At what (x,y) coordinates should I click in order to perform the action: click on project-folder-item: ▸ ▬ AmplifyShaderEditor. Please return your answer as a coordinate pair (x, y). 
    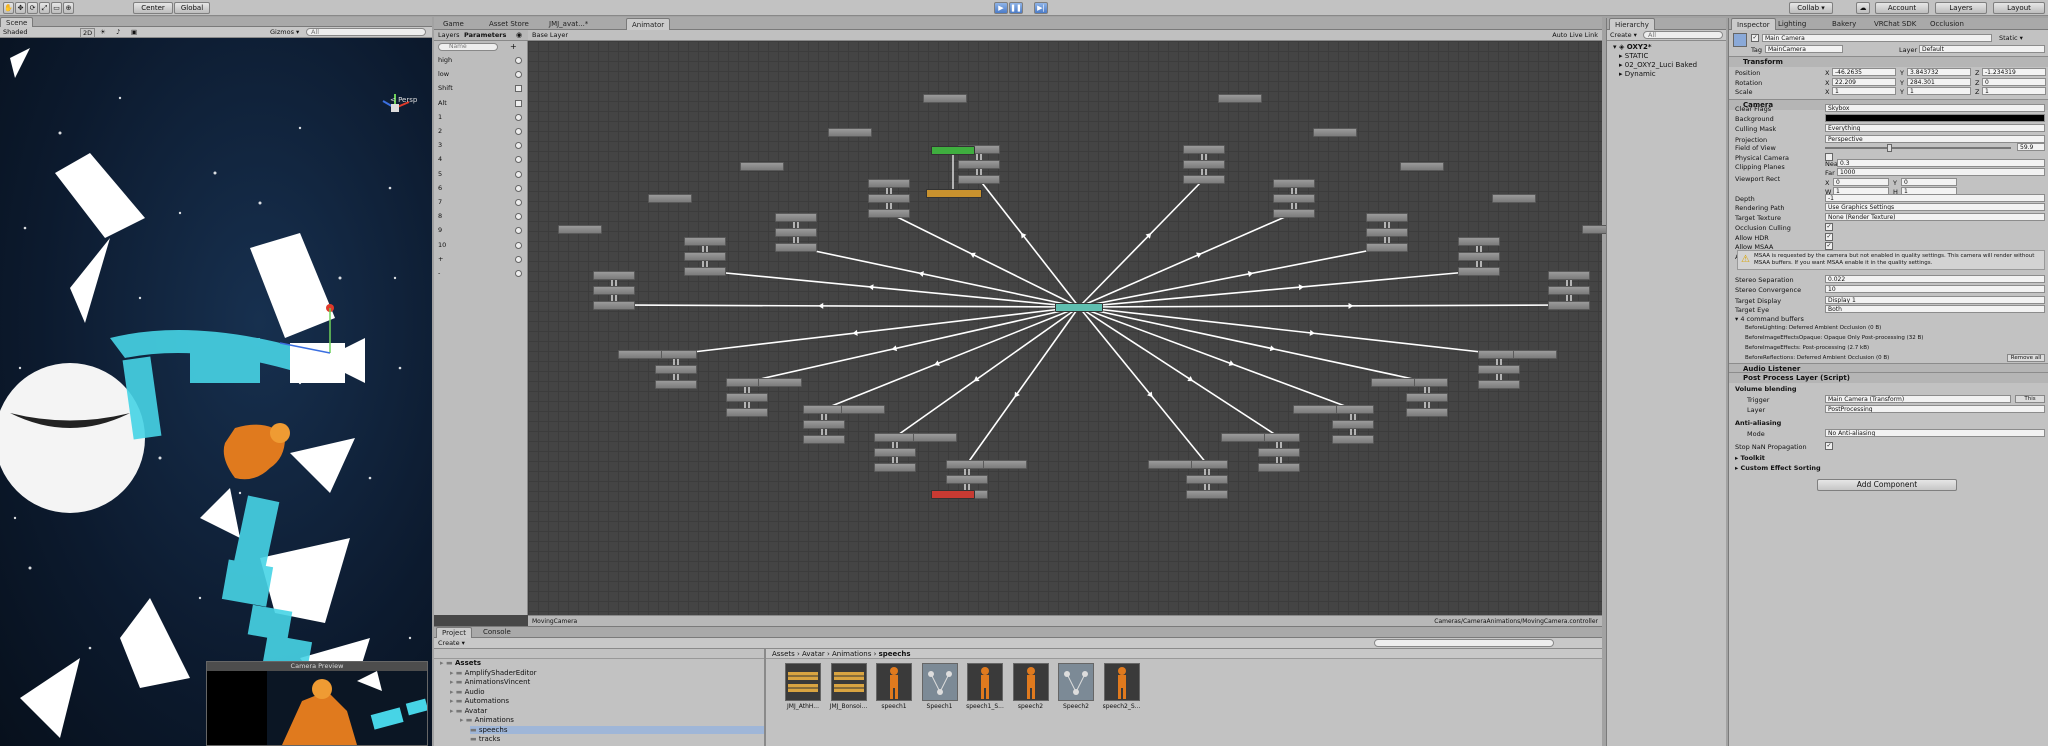
    Looking at the image, I should click on (493, 673).